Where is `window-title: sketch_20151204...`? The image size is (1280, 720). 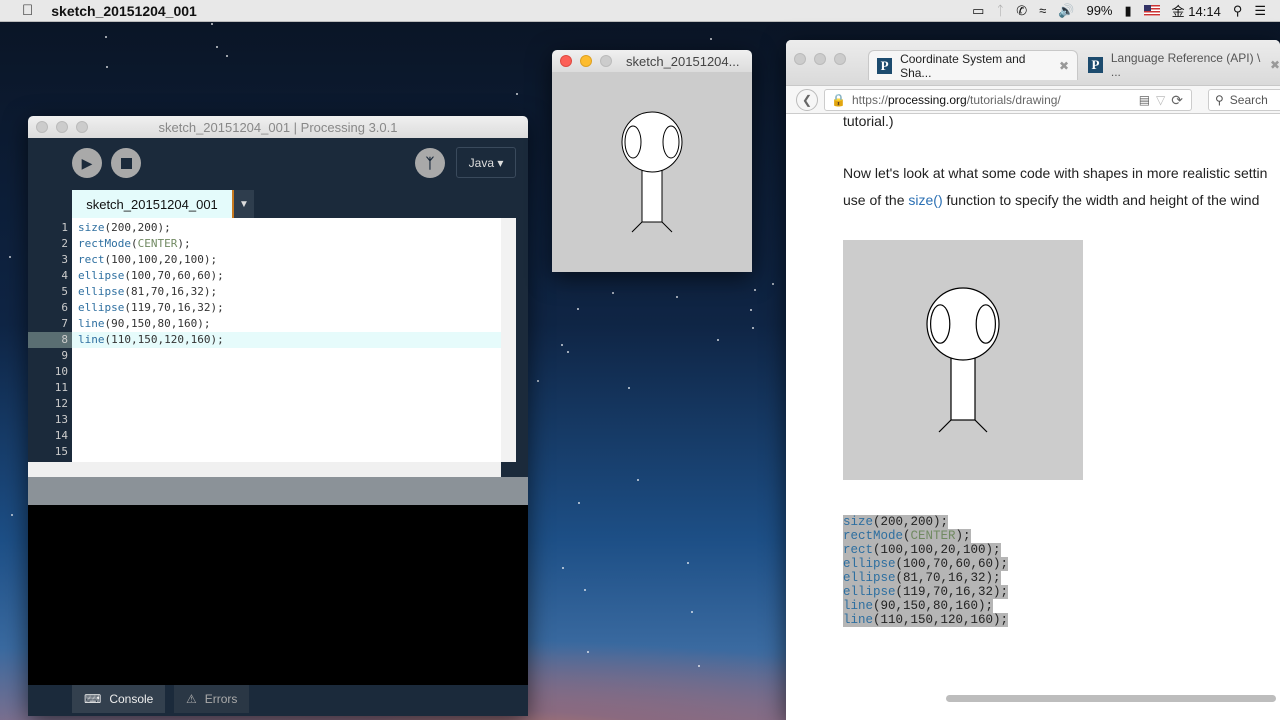 window-title: sketch_20151204... is located at coordinates (683, 61).